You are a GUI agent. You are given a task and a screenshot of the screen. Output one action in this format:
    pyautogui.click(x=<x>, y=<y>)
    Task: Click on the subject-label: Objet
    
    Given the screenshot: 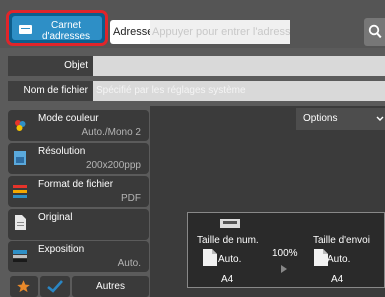 What is the action you would take?
    pyautogui.click(x=50, y=66)
    